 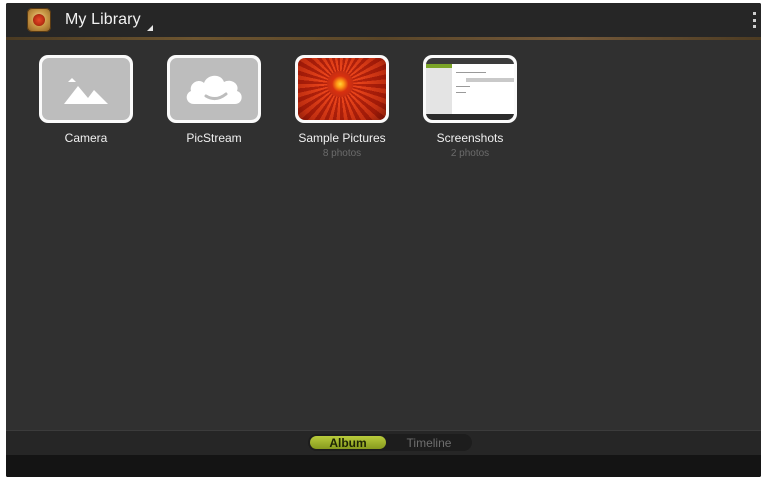 What do you see at coordinates (342, 138) in the screenshot?
I see `album-name: Sample Pictures` at bounding box center [342, 138].